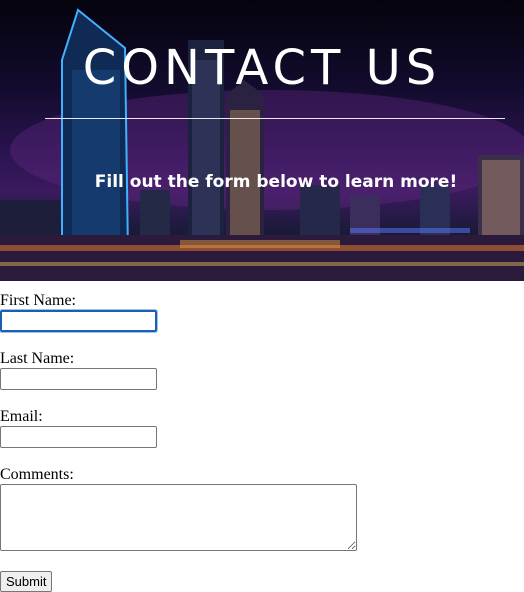  Describe the element at coordinates (38, 300) in the screenshot. I see `first-name-label: First Name:` at that location.